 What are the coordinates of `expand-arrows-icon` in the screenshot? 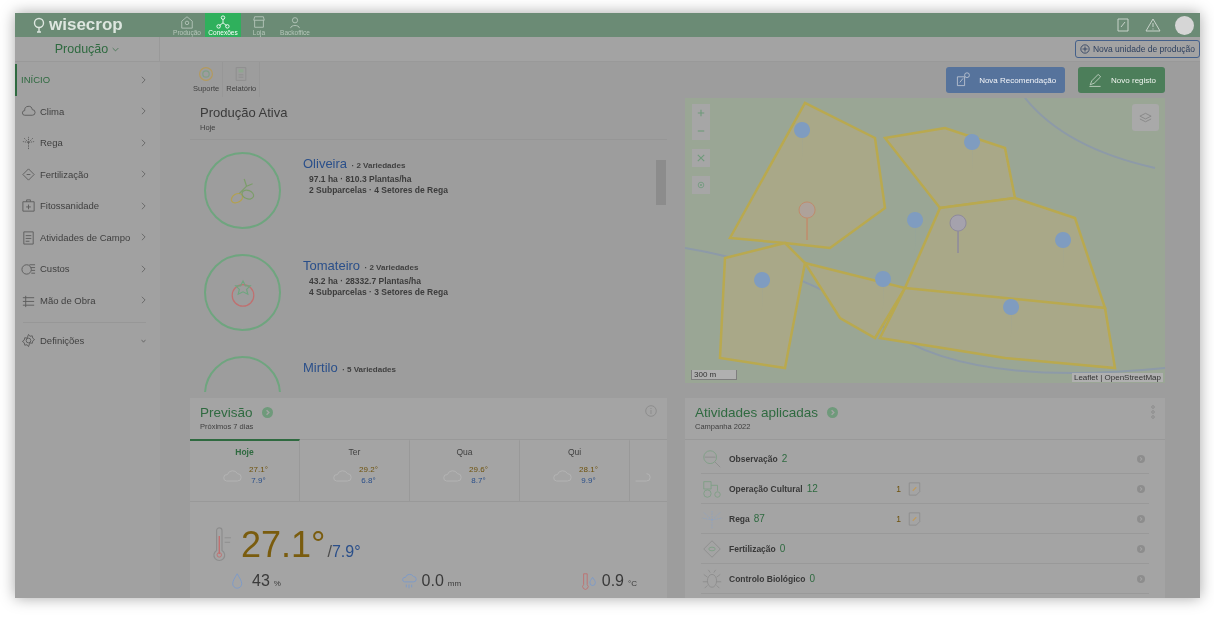 It's located at (701, 158).